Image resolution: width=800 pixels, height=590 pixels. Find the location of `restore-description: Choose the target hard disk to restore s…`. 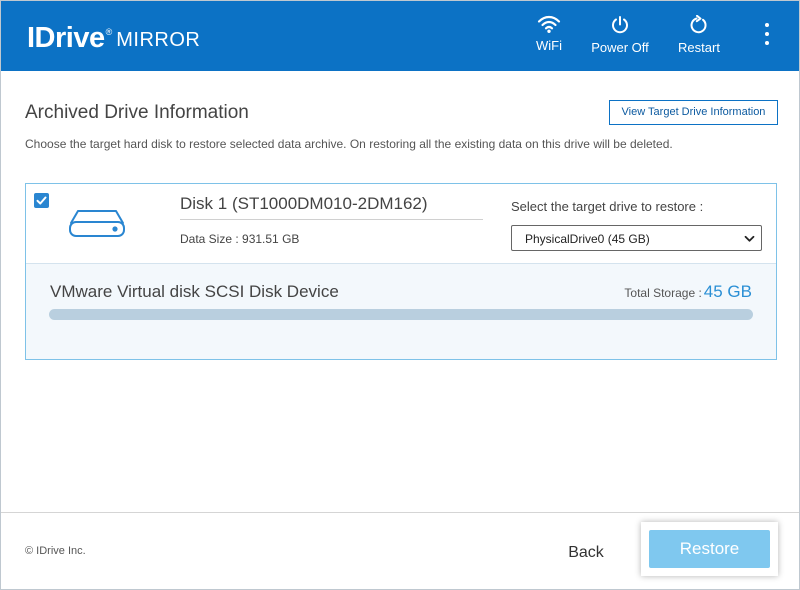

restore-description: Choose the target hard disk to restore s… is located at coordinates (349, 144).